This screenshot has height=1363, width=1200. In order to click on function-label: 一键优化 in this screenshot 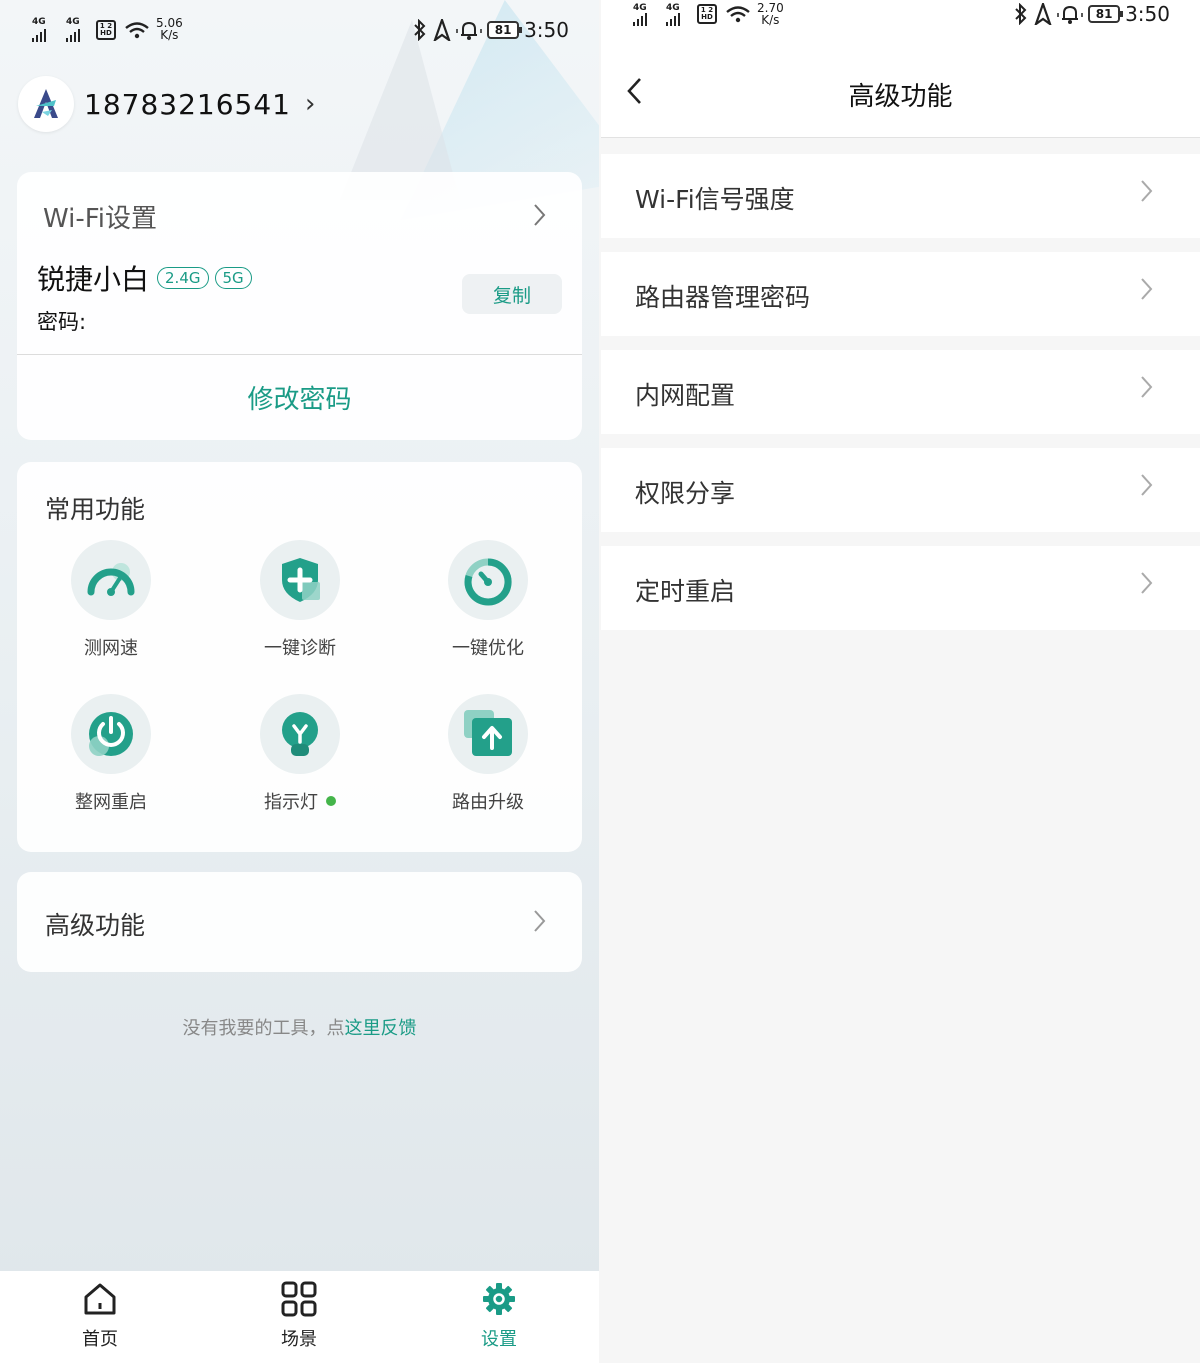, I will do `click(488, 648)`.